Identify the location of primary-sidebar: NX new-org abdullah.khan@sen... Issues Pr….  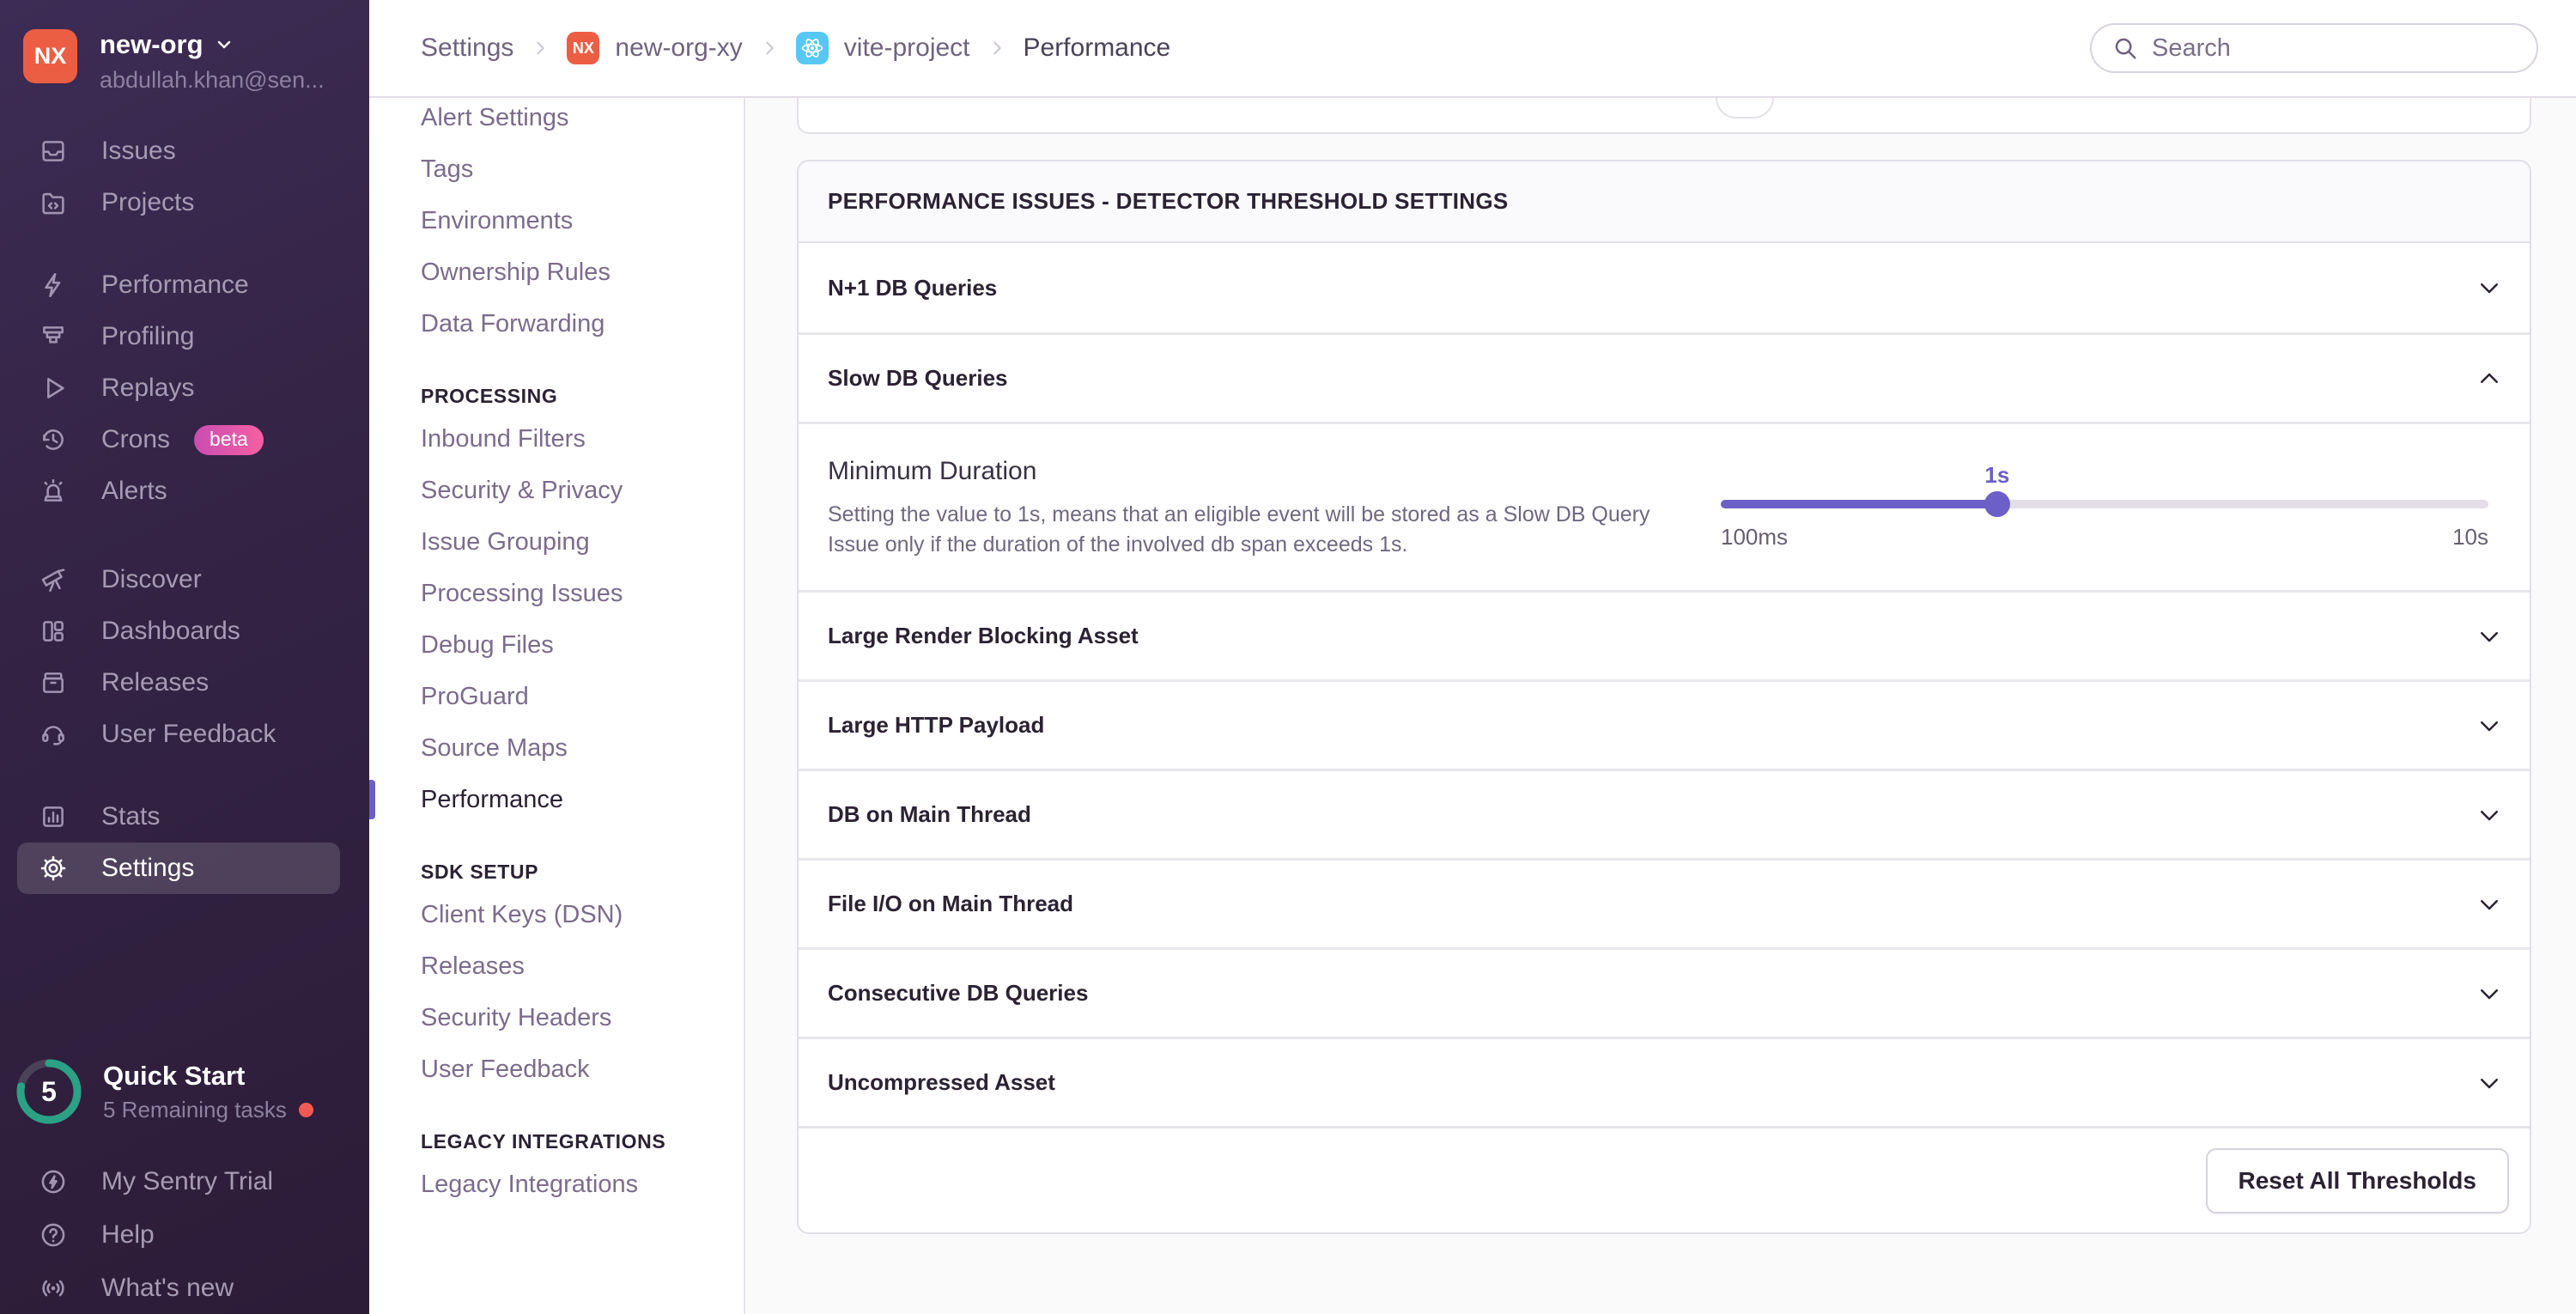
(185, 657).